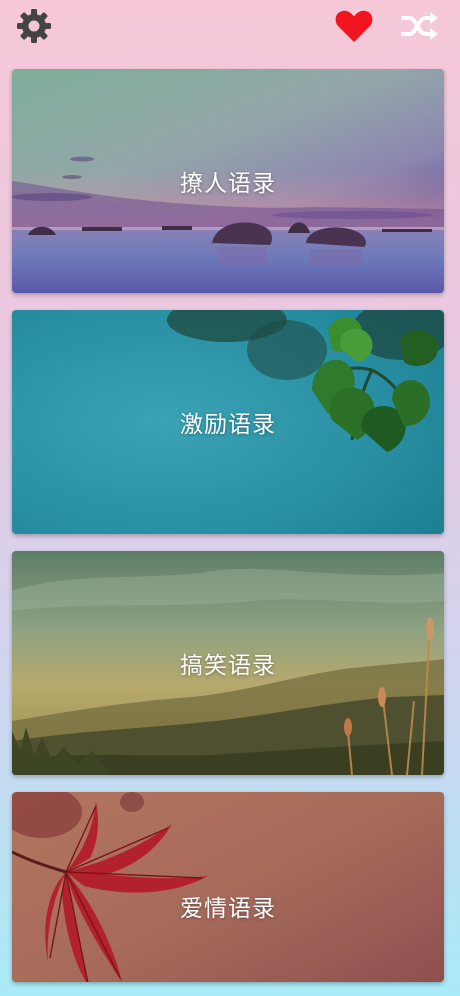 This screenshot has width=460, height=996. What do you see at coordinates (228, 909) in the screenshot?
I see `category-title: 爱情语录` at bounding box center [228, 909].